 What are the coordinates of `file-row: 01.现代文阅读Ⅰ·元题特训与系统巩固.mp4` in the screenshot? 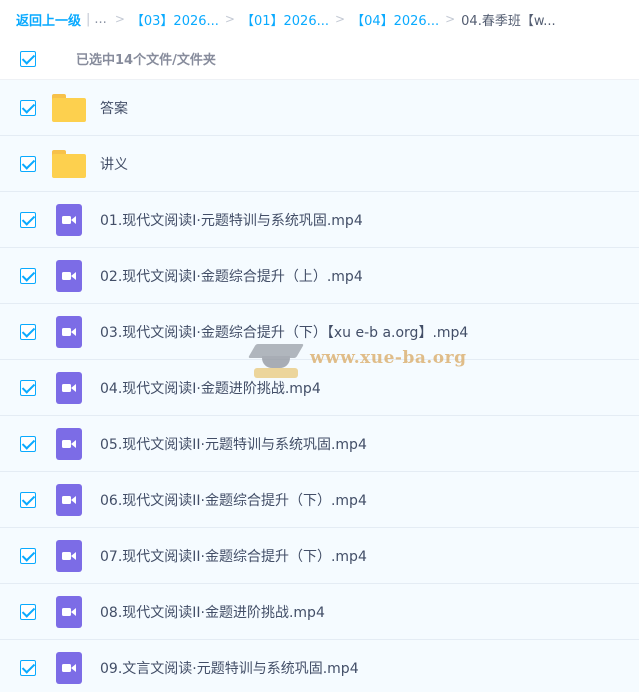 It's located at (319, 220).